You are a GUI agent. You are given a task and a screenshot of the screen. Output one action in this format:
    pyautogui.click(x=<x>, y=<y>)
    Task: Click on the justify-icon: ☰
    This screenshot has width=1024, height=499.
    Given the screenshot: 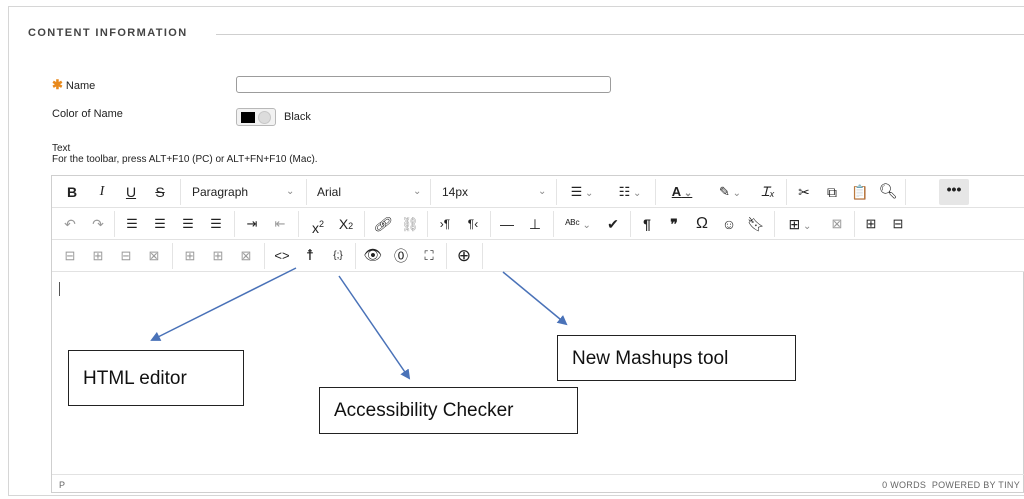 What is the action you would take?
    pyautogui.click(x=216, y=224)
    